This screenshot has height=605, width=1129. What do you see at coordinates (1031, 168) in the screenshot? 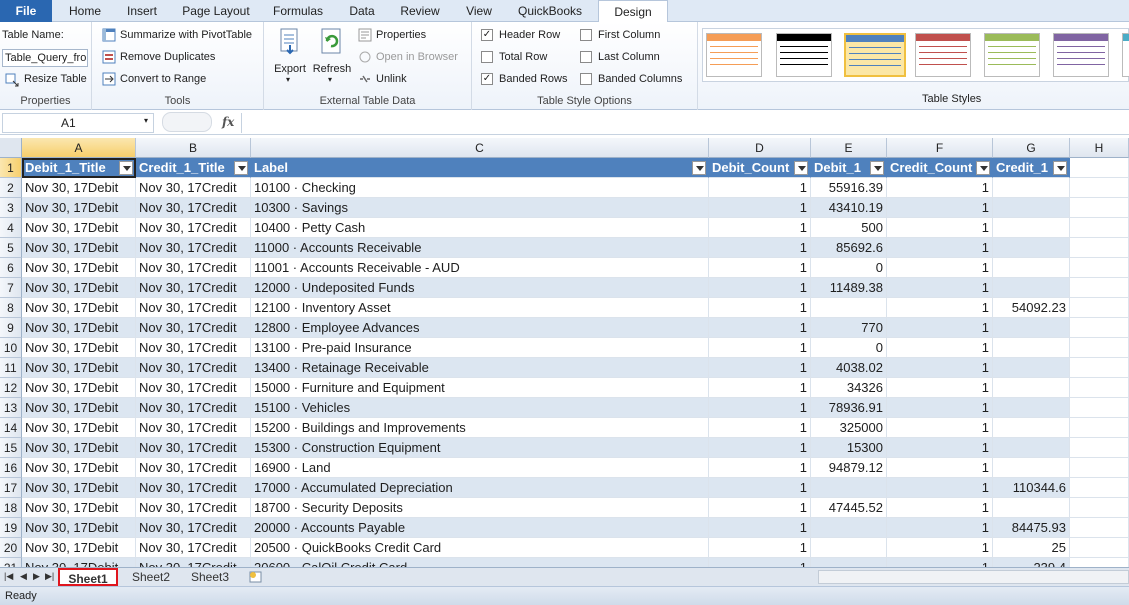
I see `table-header-cell: Credit_1` at bounding box center [1031, 168].